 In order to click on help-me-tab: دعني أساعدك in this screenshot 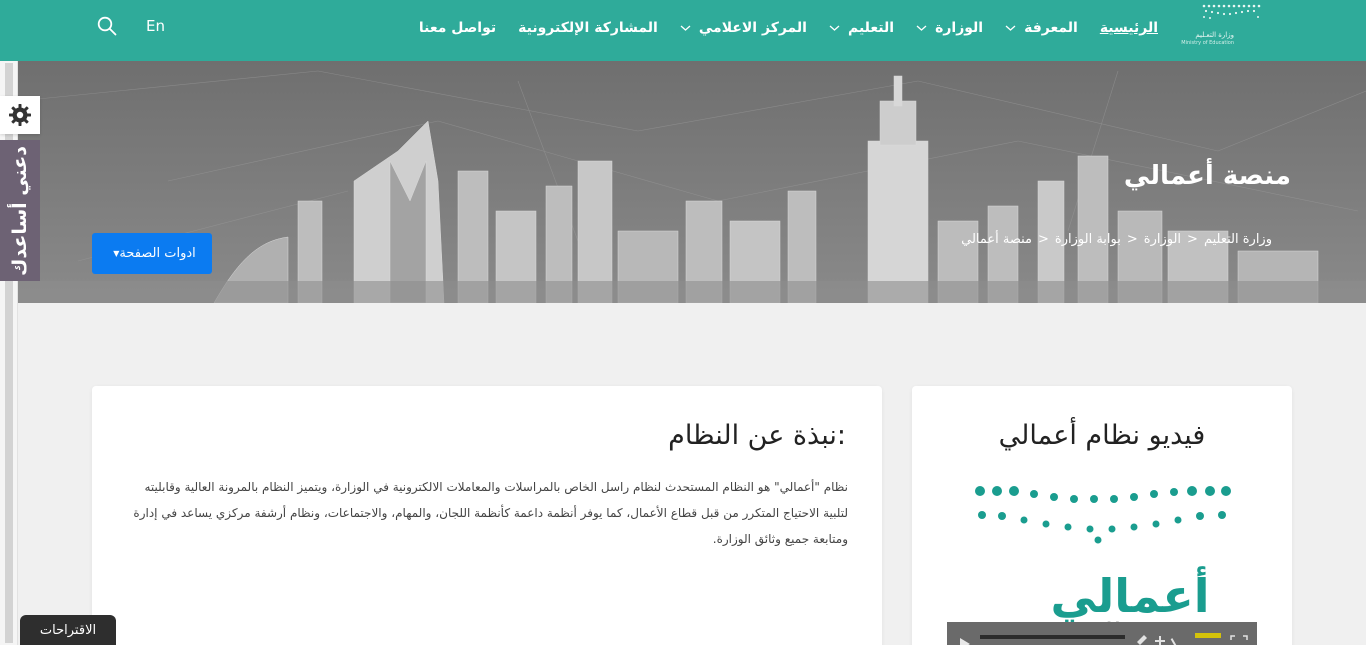, I will do `click(20, 210)`.